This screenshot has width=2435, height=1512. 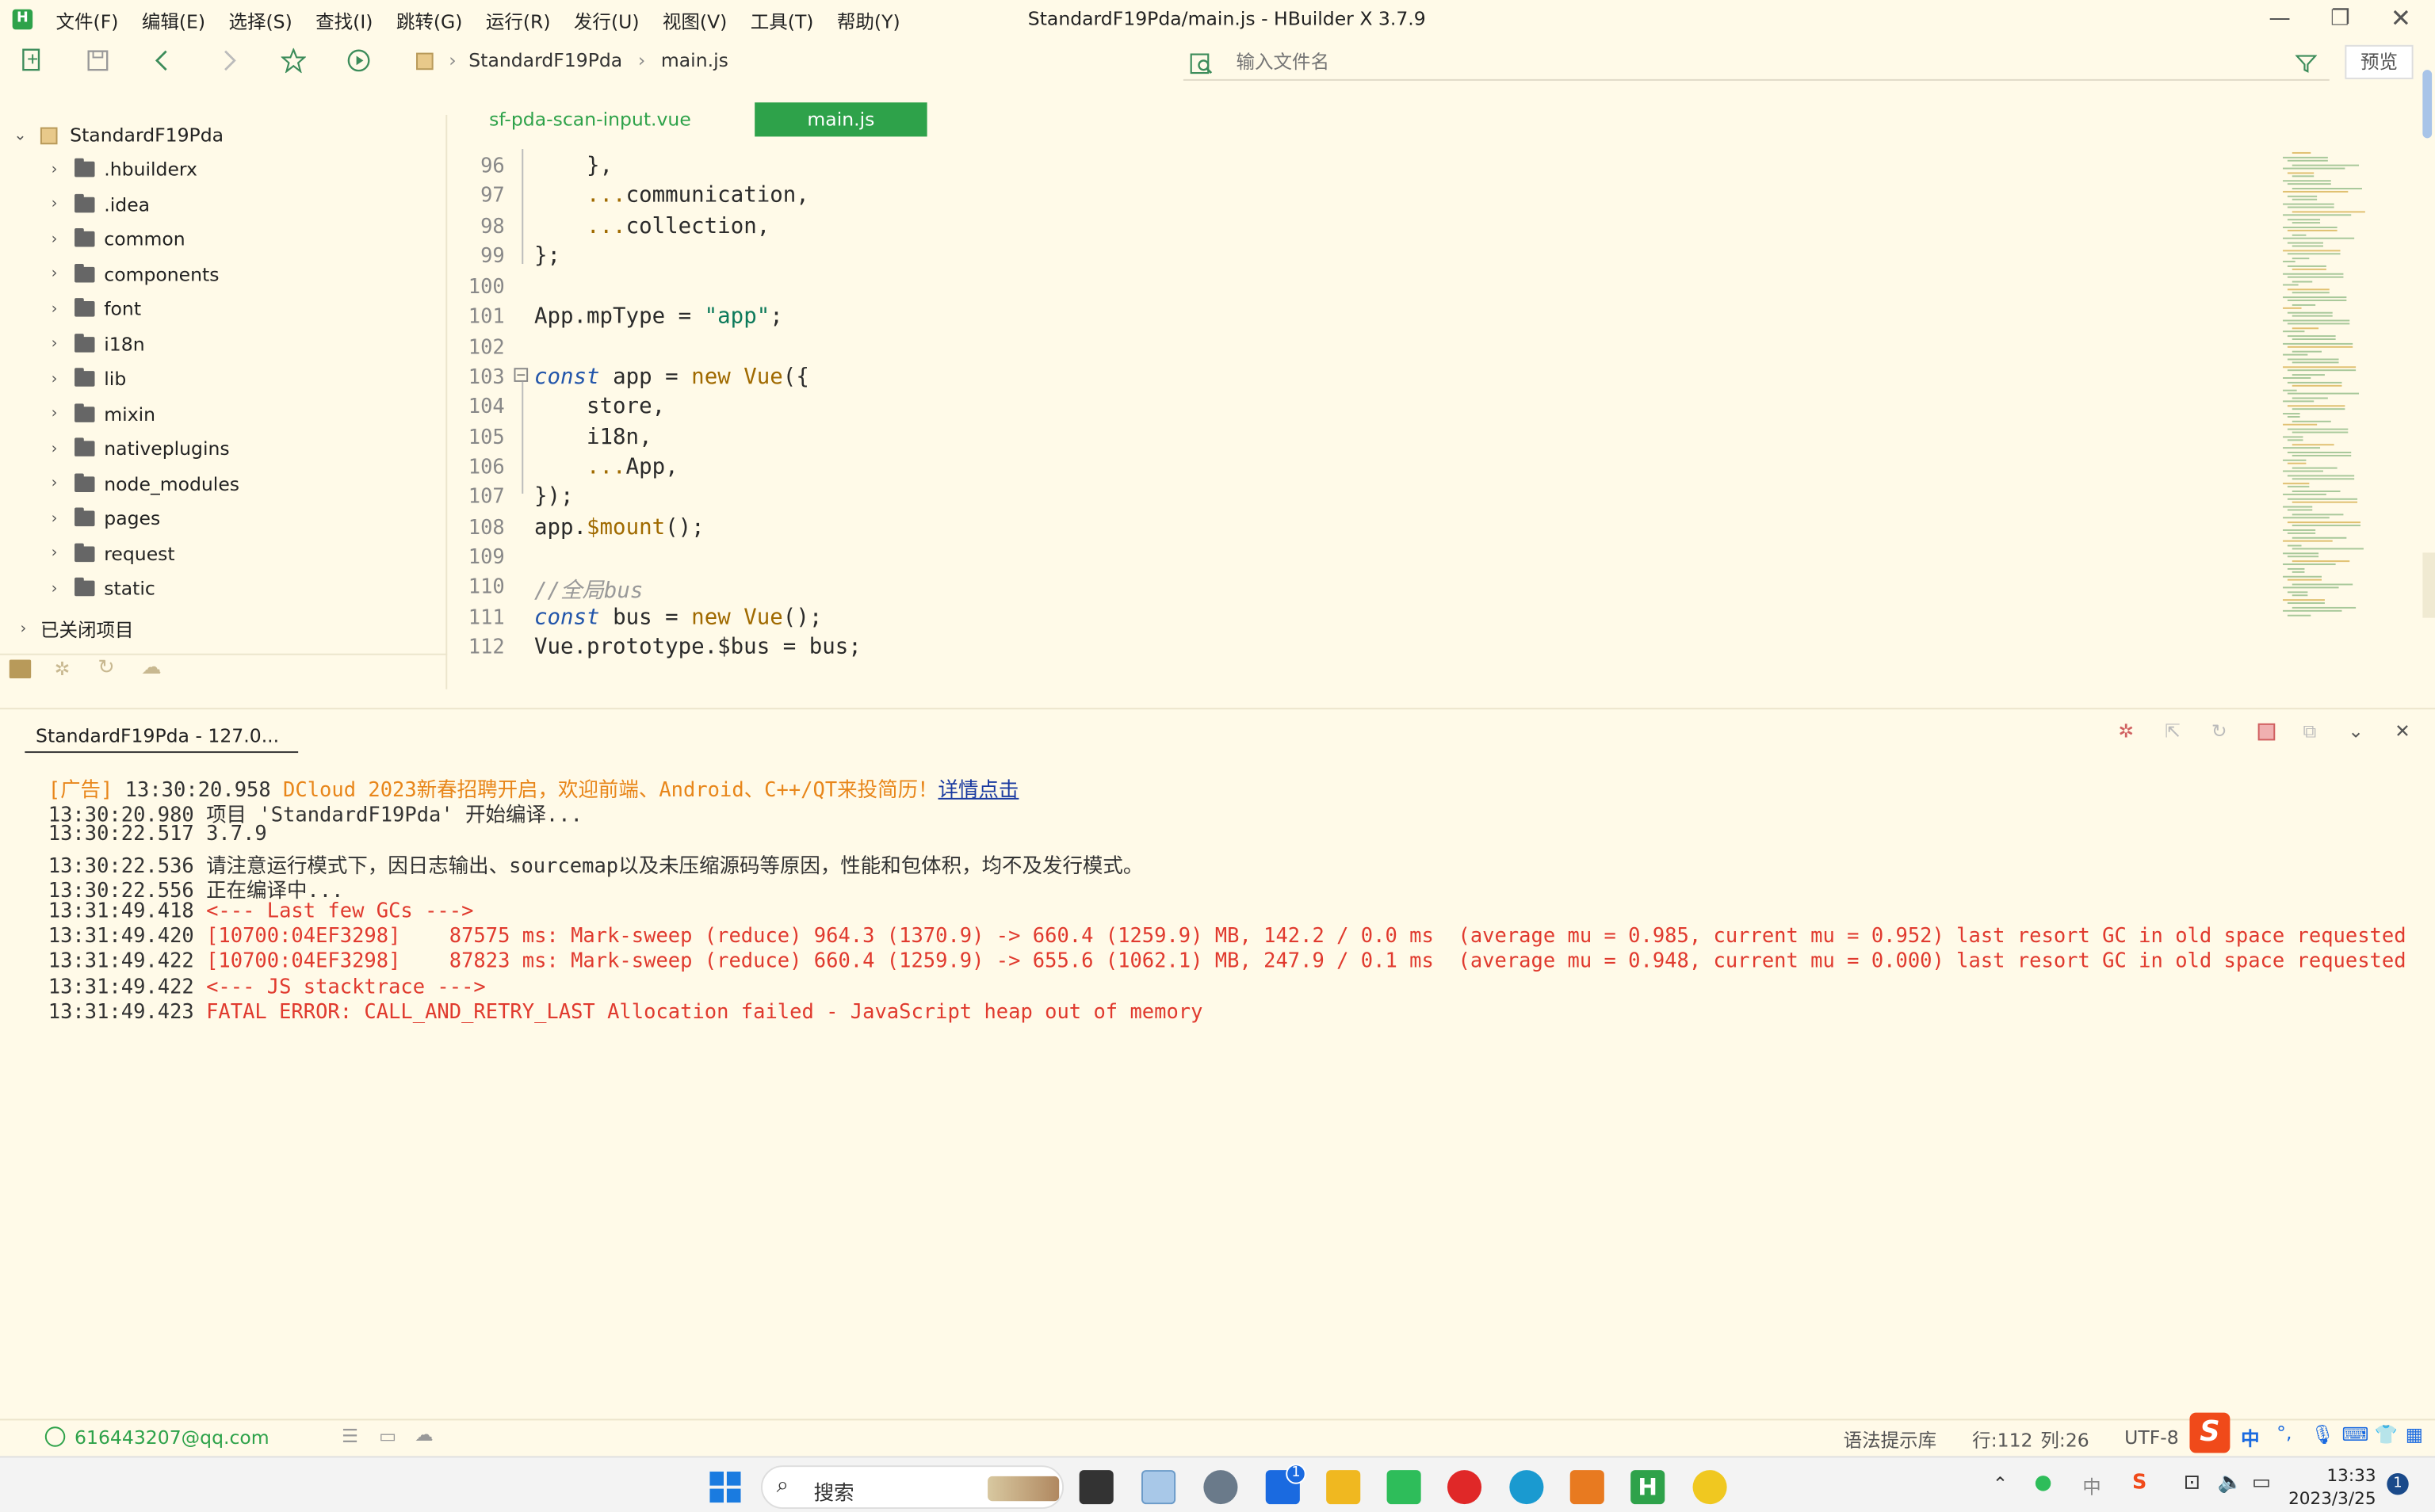 I want to click on file-explorer-icon, so click(x=1343, y=1487).